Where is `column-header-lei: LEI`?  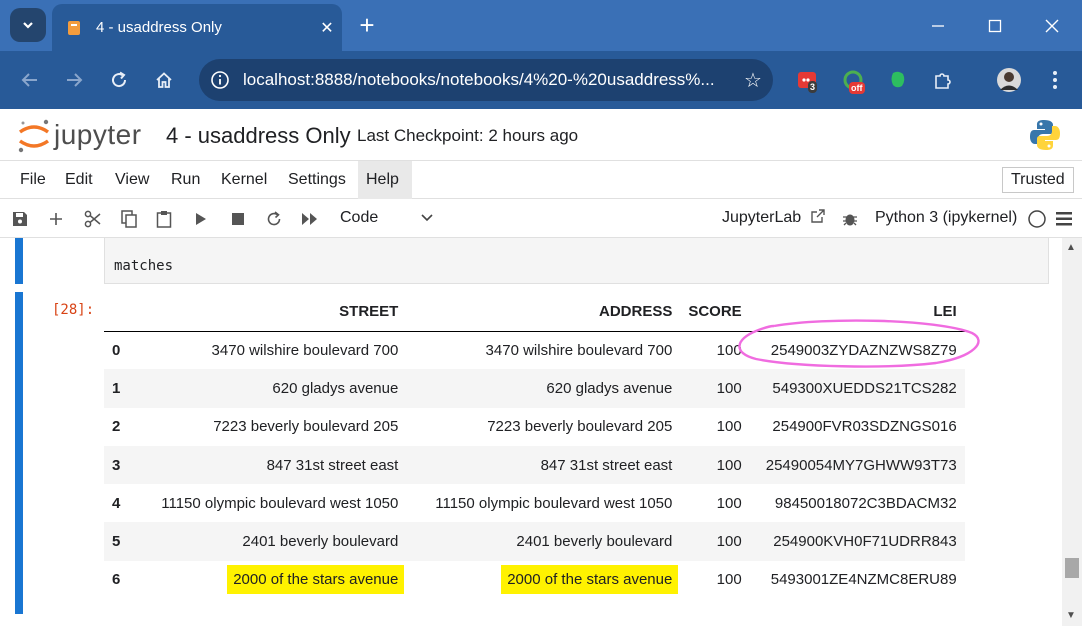
column-header-lei: LEI is located at coordinates (857, 312).